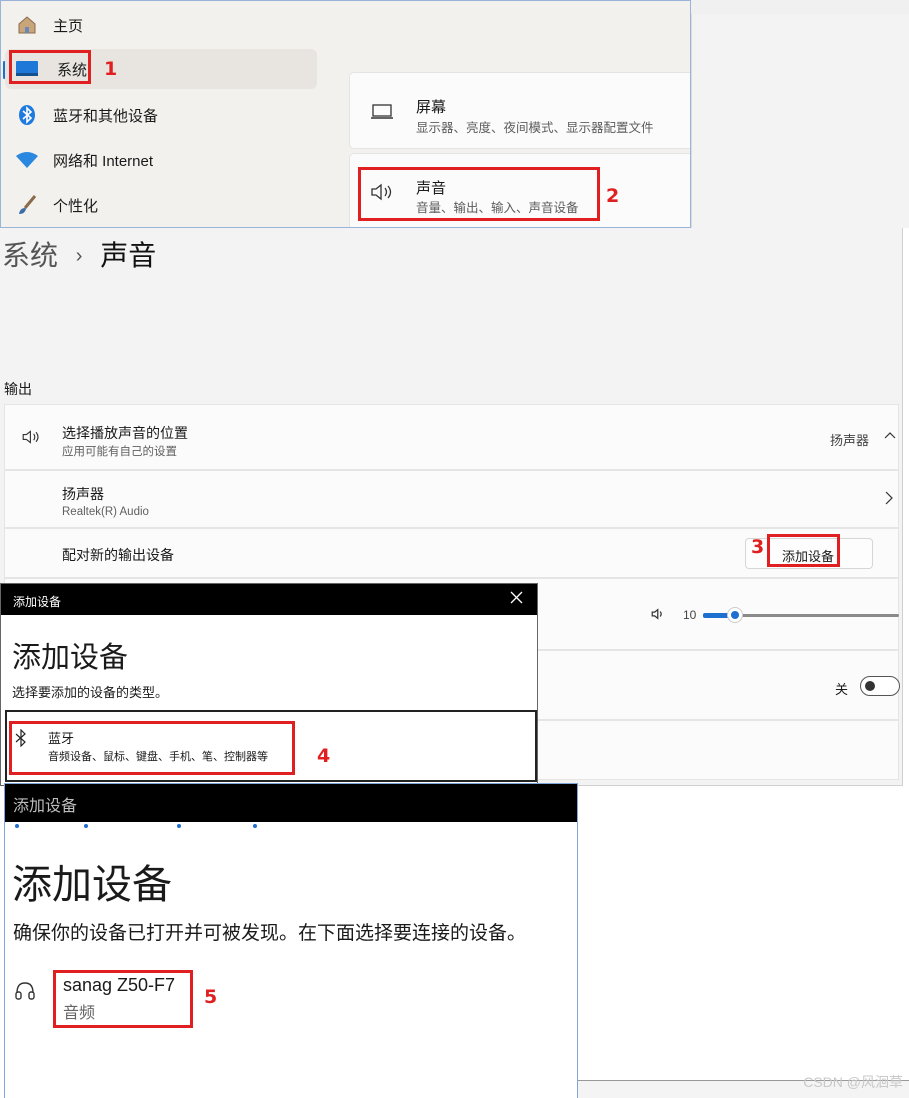  Describe the element at coordinates (143, 827) in the screenshot. I see `searching-progress-dots` at that location.